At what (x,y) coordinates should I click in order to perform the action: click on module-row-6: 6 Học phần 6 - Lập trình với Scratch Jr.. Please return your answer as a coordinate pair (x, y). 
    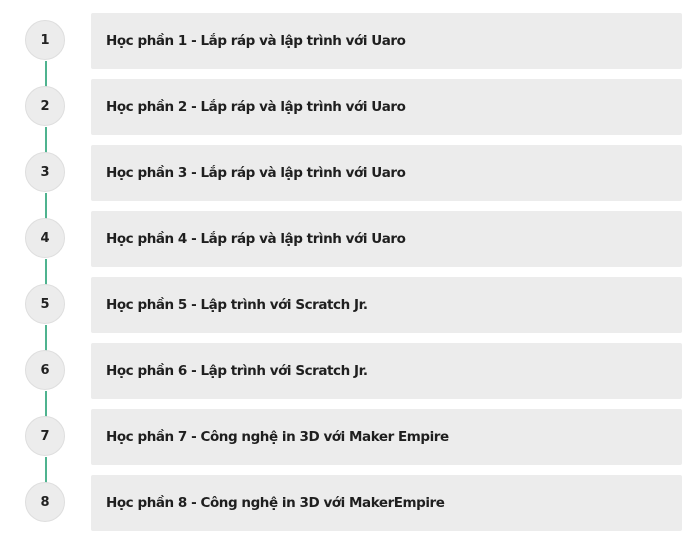
    Looking at the image, I should click on (341, 371).